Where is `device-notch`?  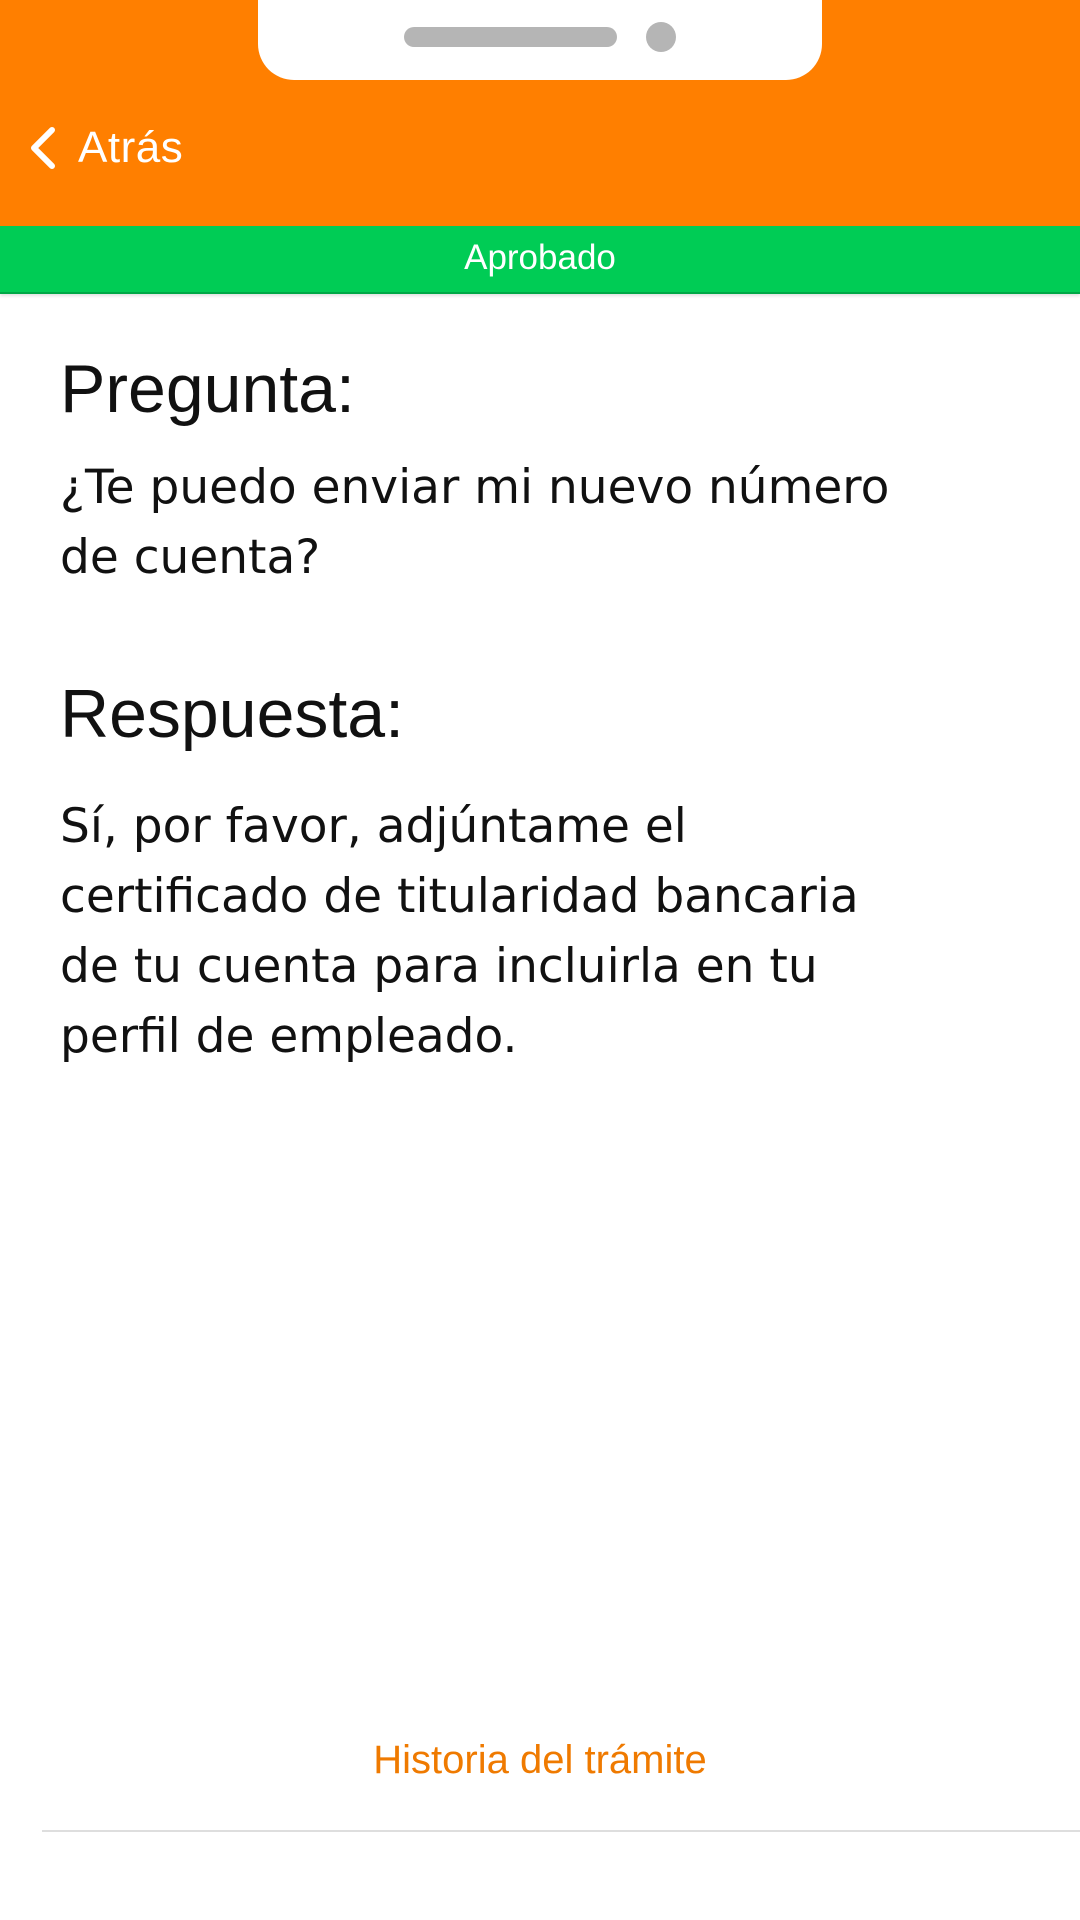 device-notch is located at coordinates (540, 40).